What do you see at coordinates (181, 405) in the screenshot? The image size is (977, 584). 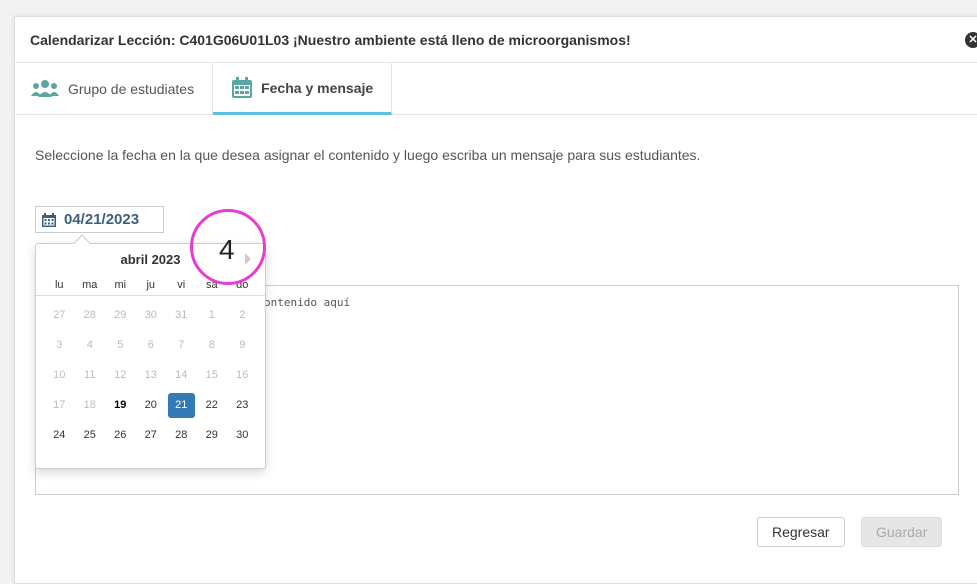 I see `calendar-day: 21` at bounding box center [181, 405].